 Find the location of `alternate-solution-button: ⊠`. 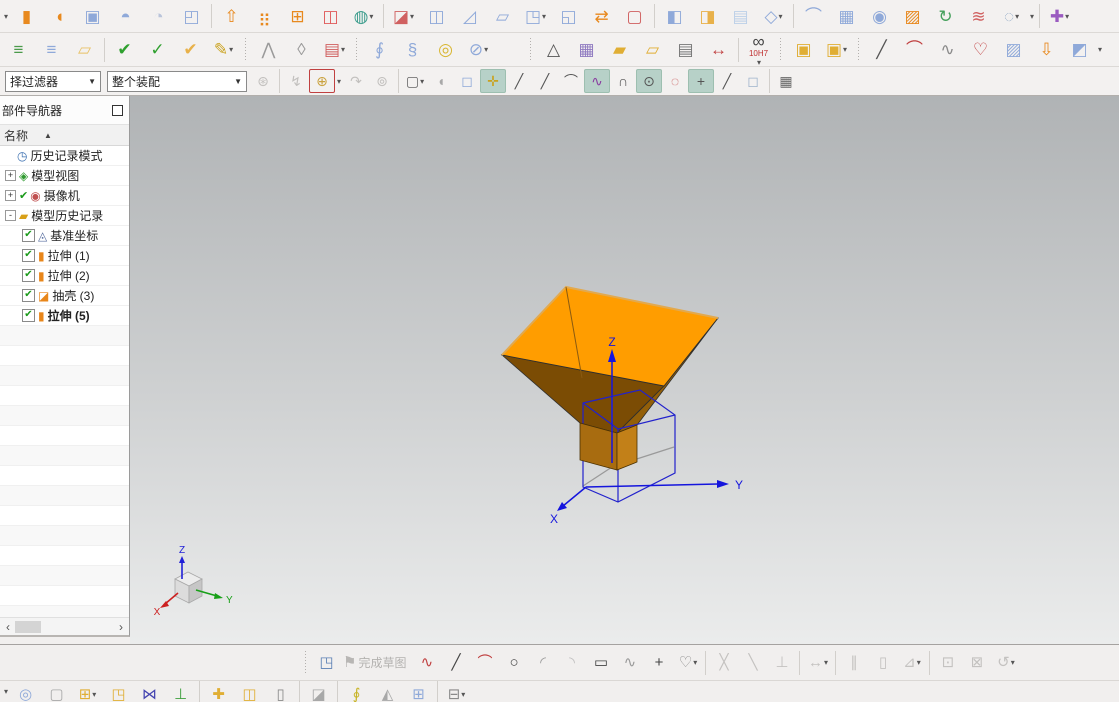

alternate-solution-button: ⊠ is located at coordinates (976, 663).